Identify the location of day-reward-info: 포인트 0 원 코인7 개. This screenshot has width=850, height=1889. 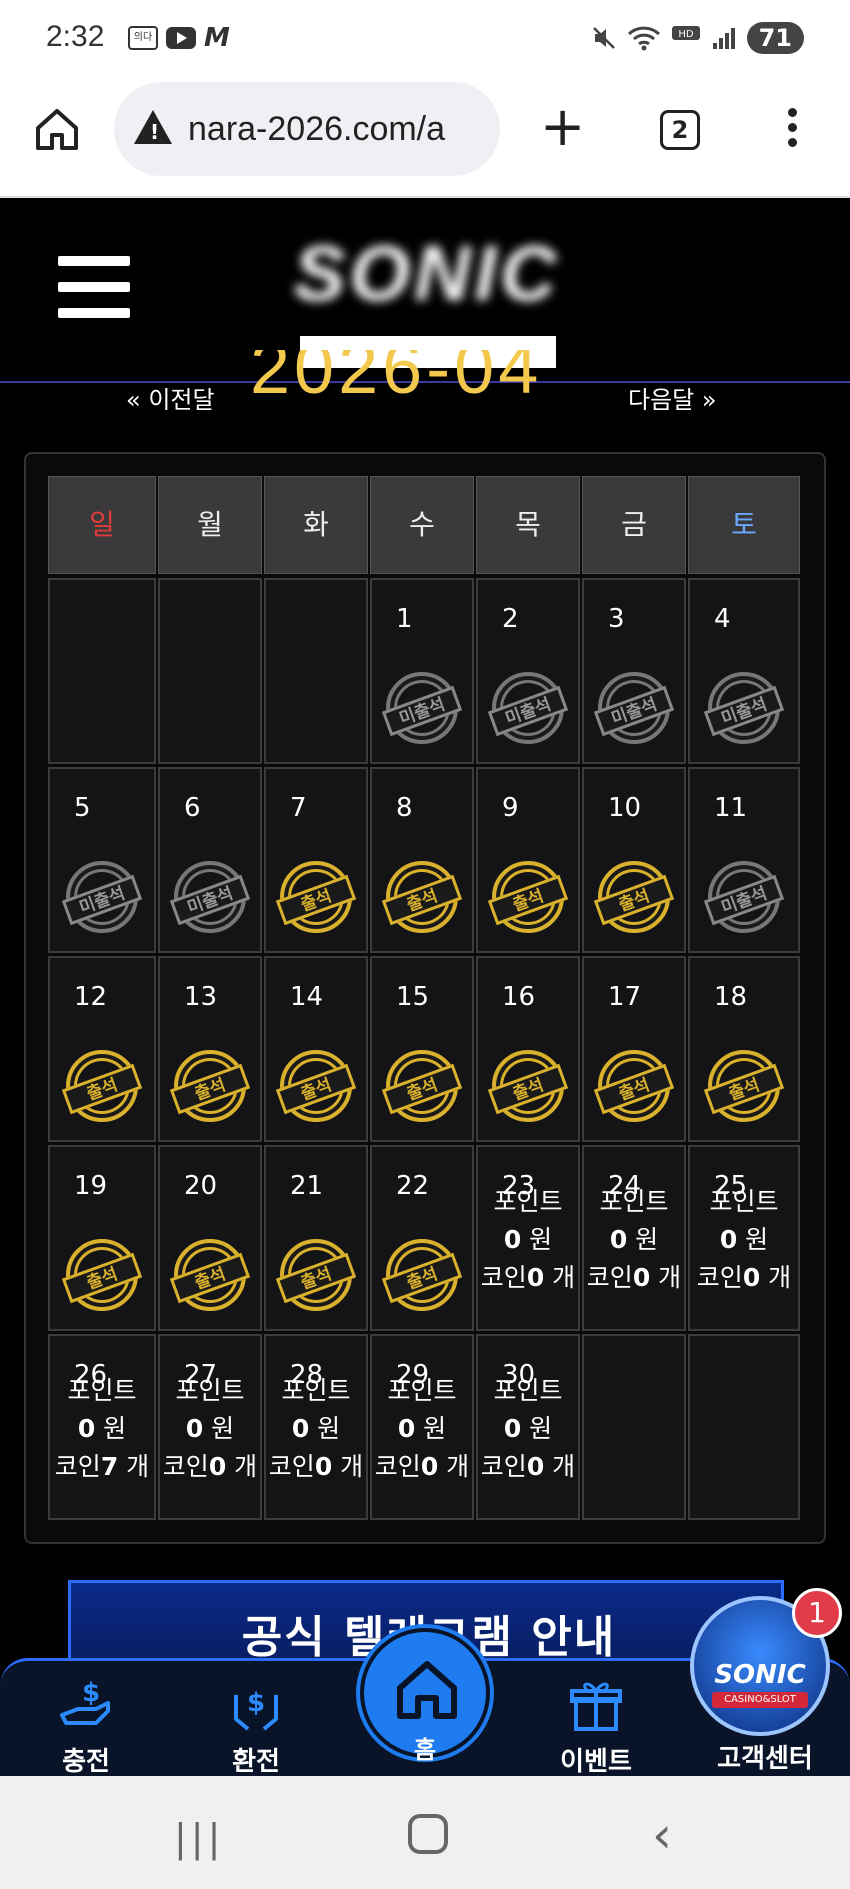
(102, 1429).